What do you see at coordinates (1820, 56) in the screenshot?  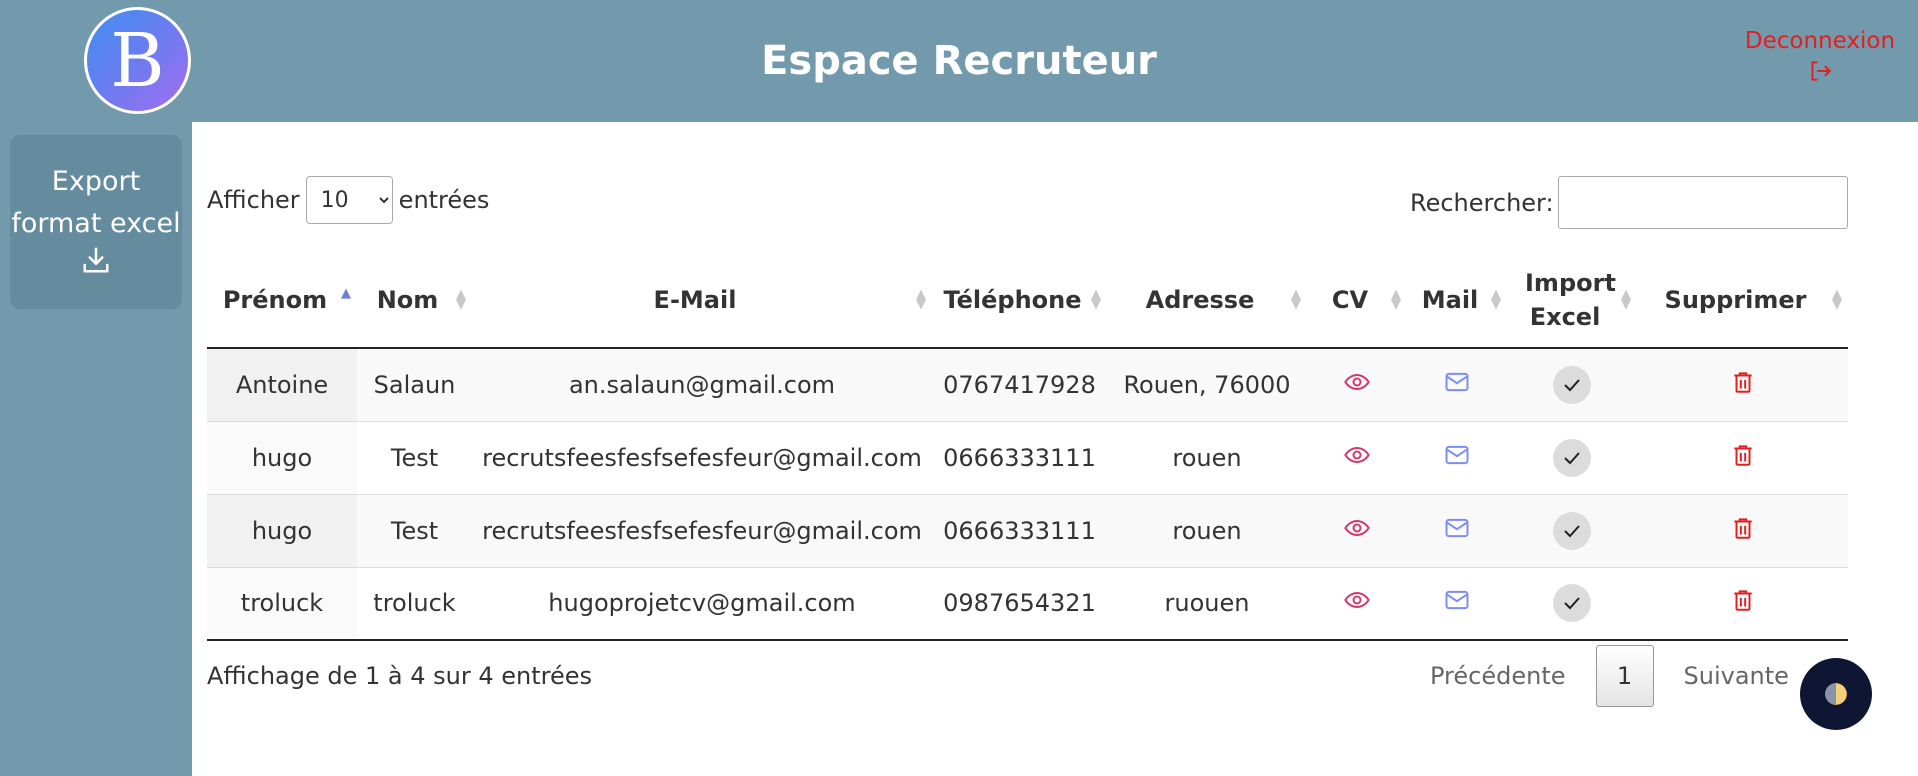 I see `logout-button: Deconnexion` at bounding box center [1820, 56].